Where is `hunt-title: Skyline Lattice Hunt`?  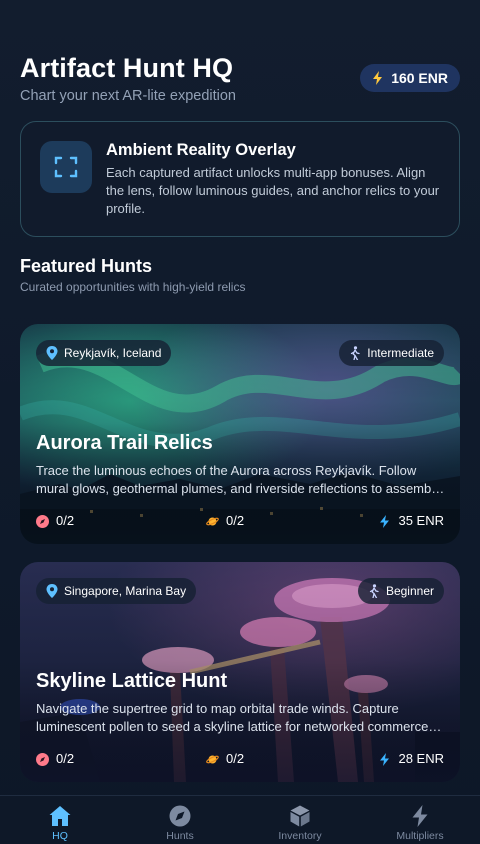 hunt-title: Skyline Lattice Hunt is located at coordinates (132, 681).